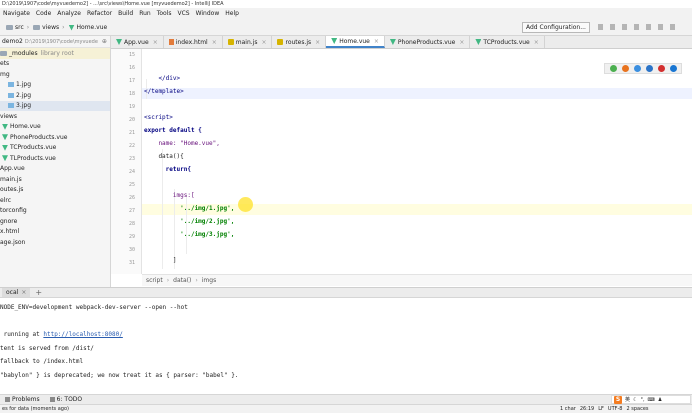 This screenshot has height=413, width=692. What do you see at coordinates (154, 280) in the screenshot?
I see `breadcrumb-item: script` at bounding box center [154, 280].